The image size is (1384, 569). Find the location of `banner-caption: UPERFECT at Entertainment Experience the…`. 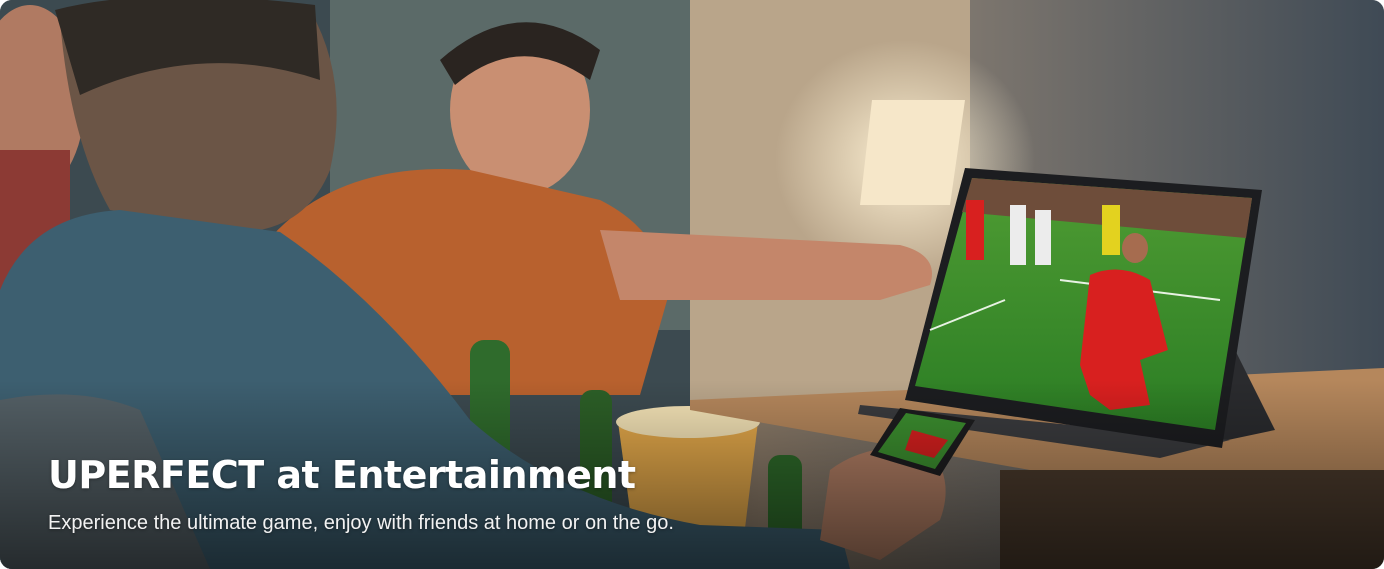

banner-caption: UPERFECT at Entertainment Experience the… is located at coordinates (498, 493).